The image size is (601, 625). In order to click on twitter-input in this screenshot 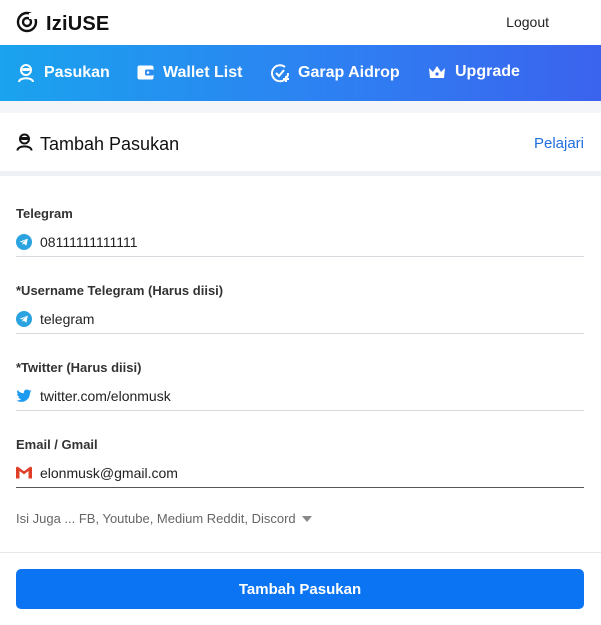, I will do `click(300, 395)`.